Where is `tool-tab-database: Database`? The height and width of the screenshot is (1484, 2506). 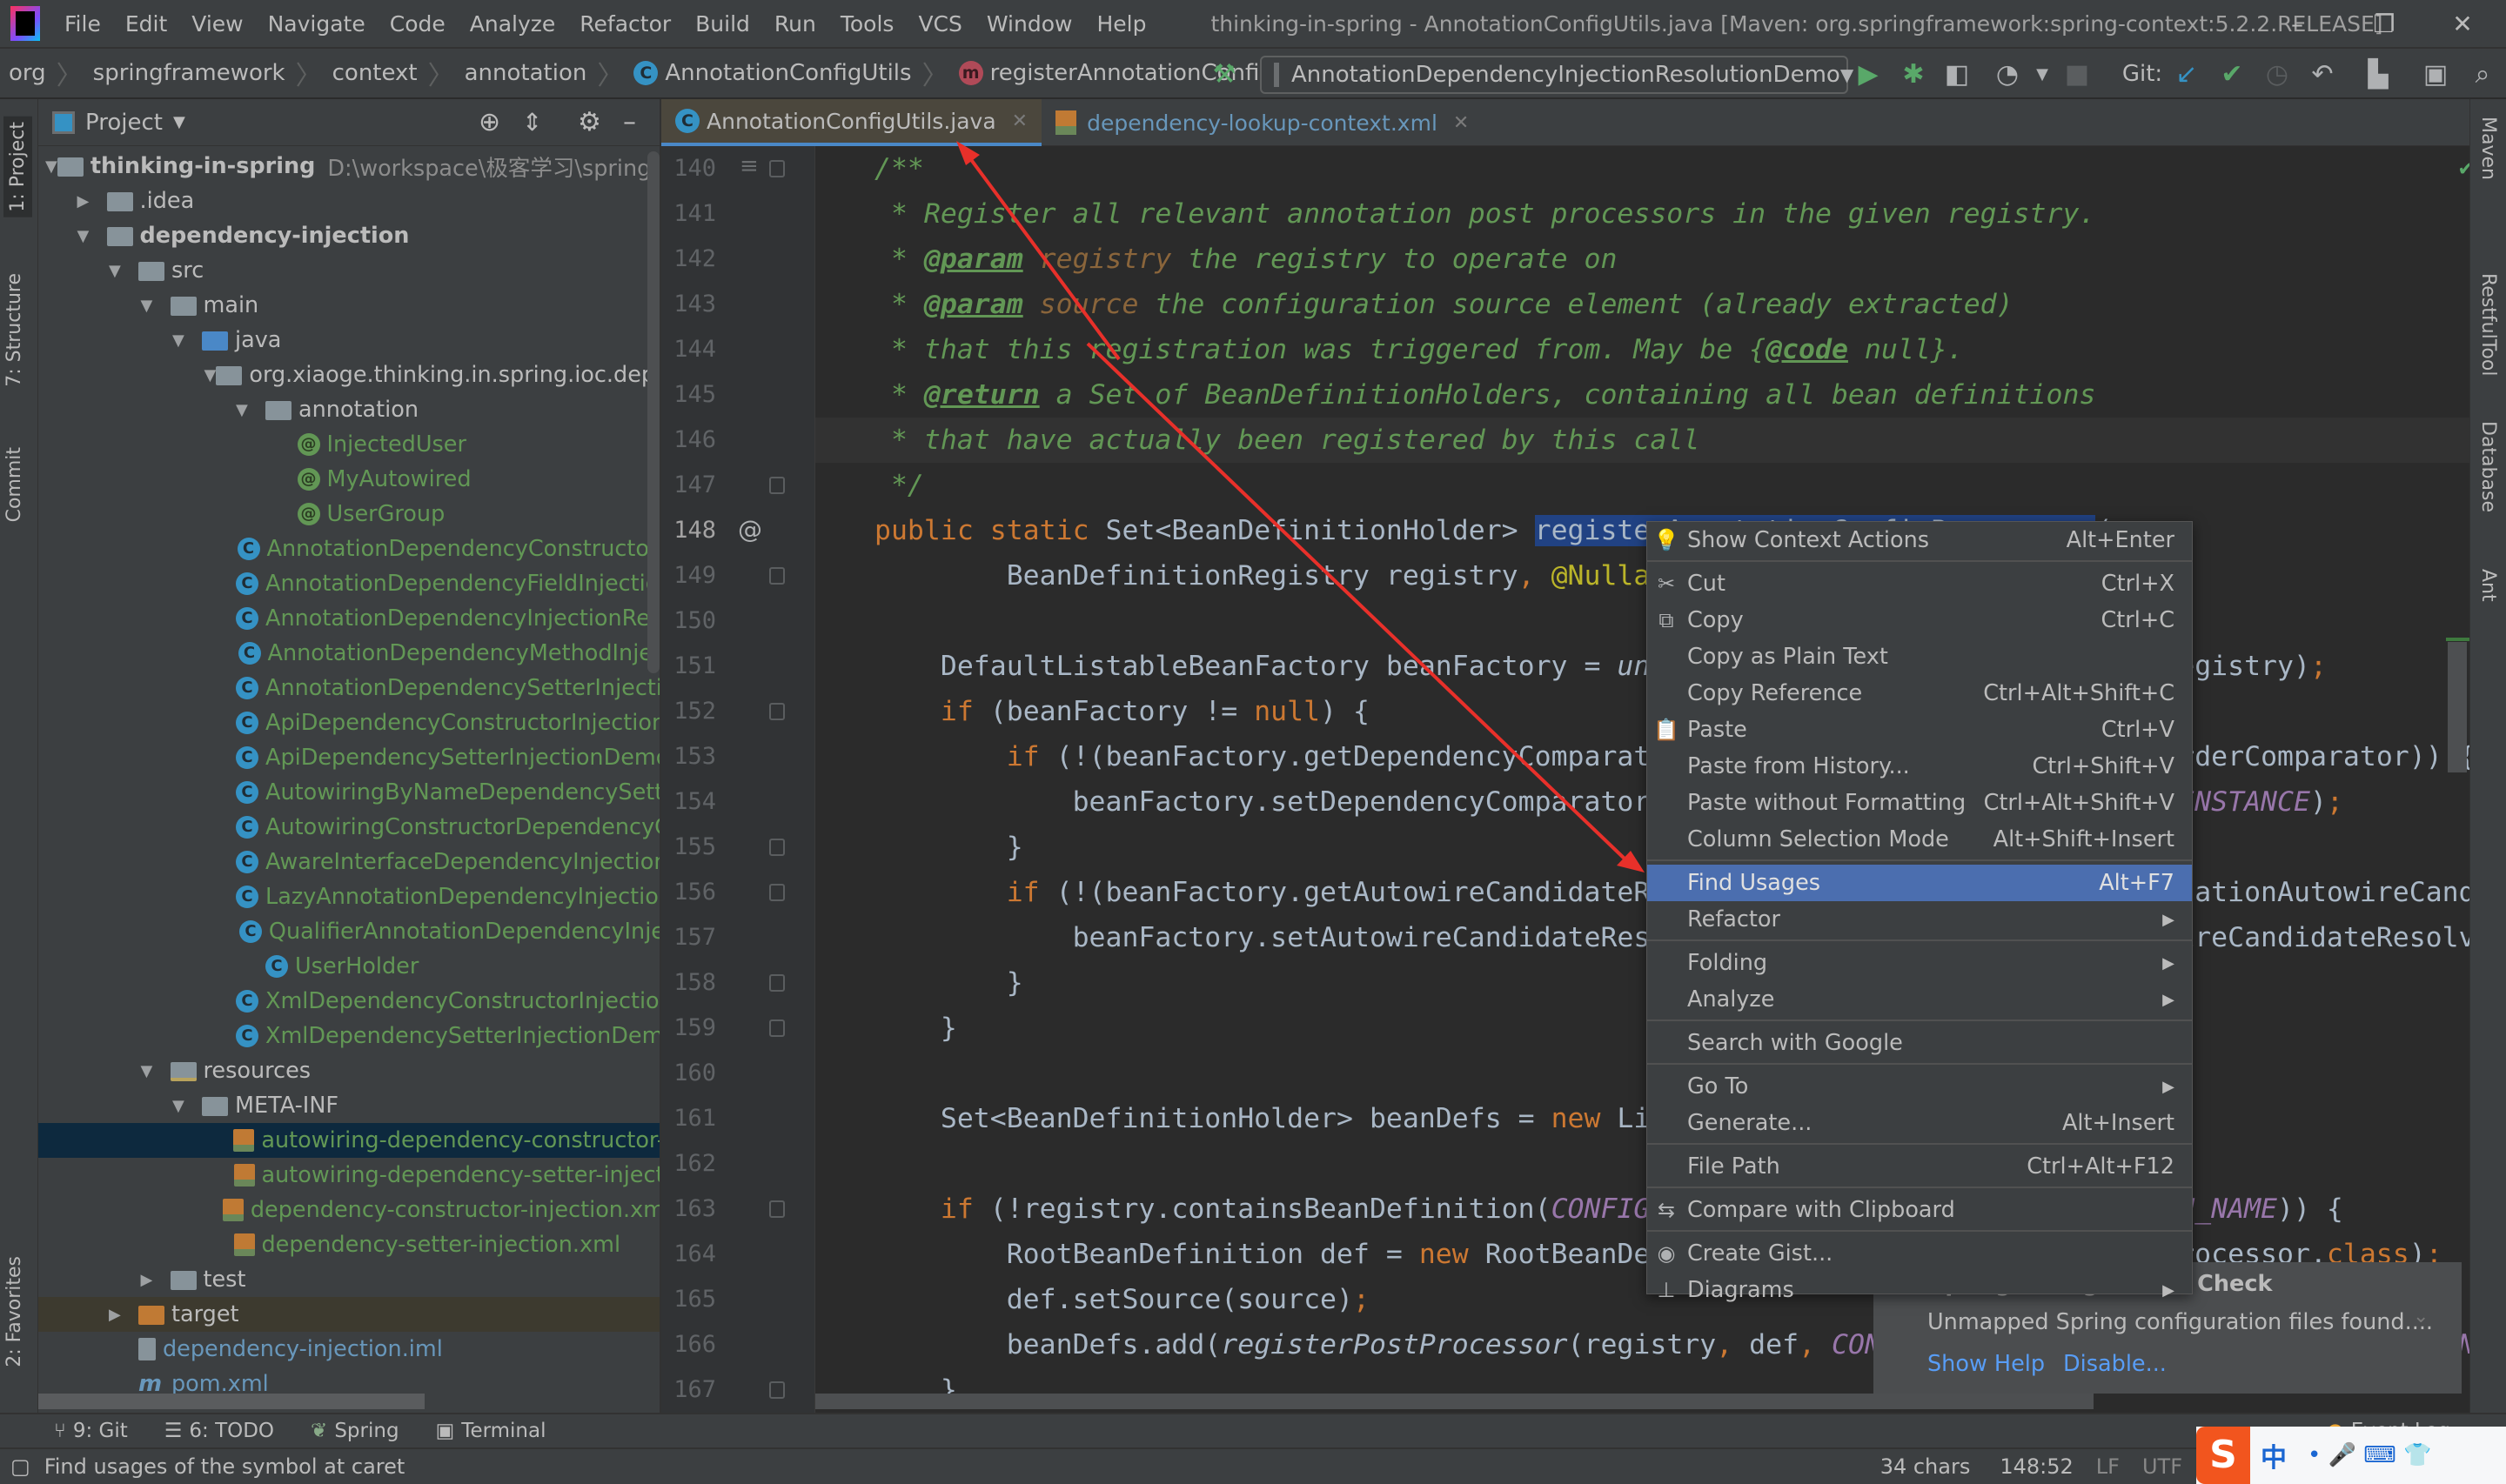
tool-tab-database: Database is located at coordinates (2488, 466).